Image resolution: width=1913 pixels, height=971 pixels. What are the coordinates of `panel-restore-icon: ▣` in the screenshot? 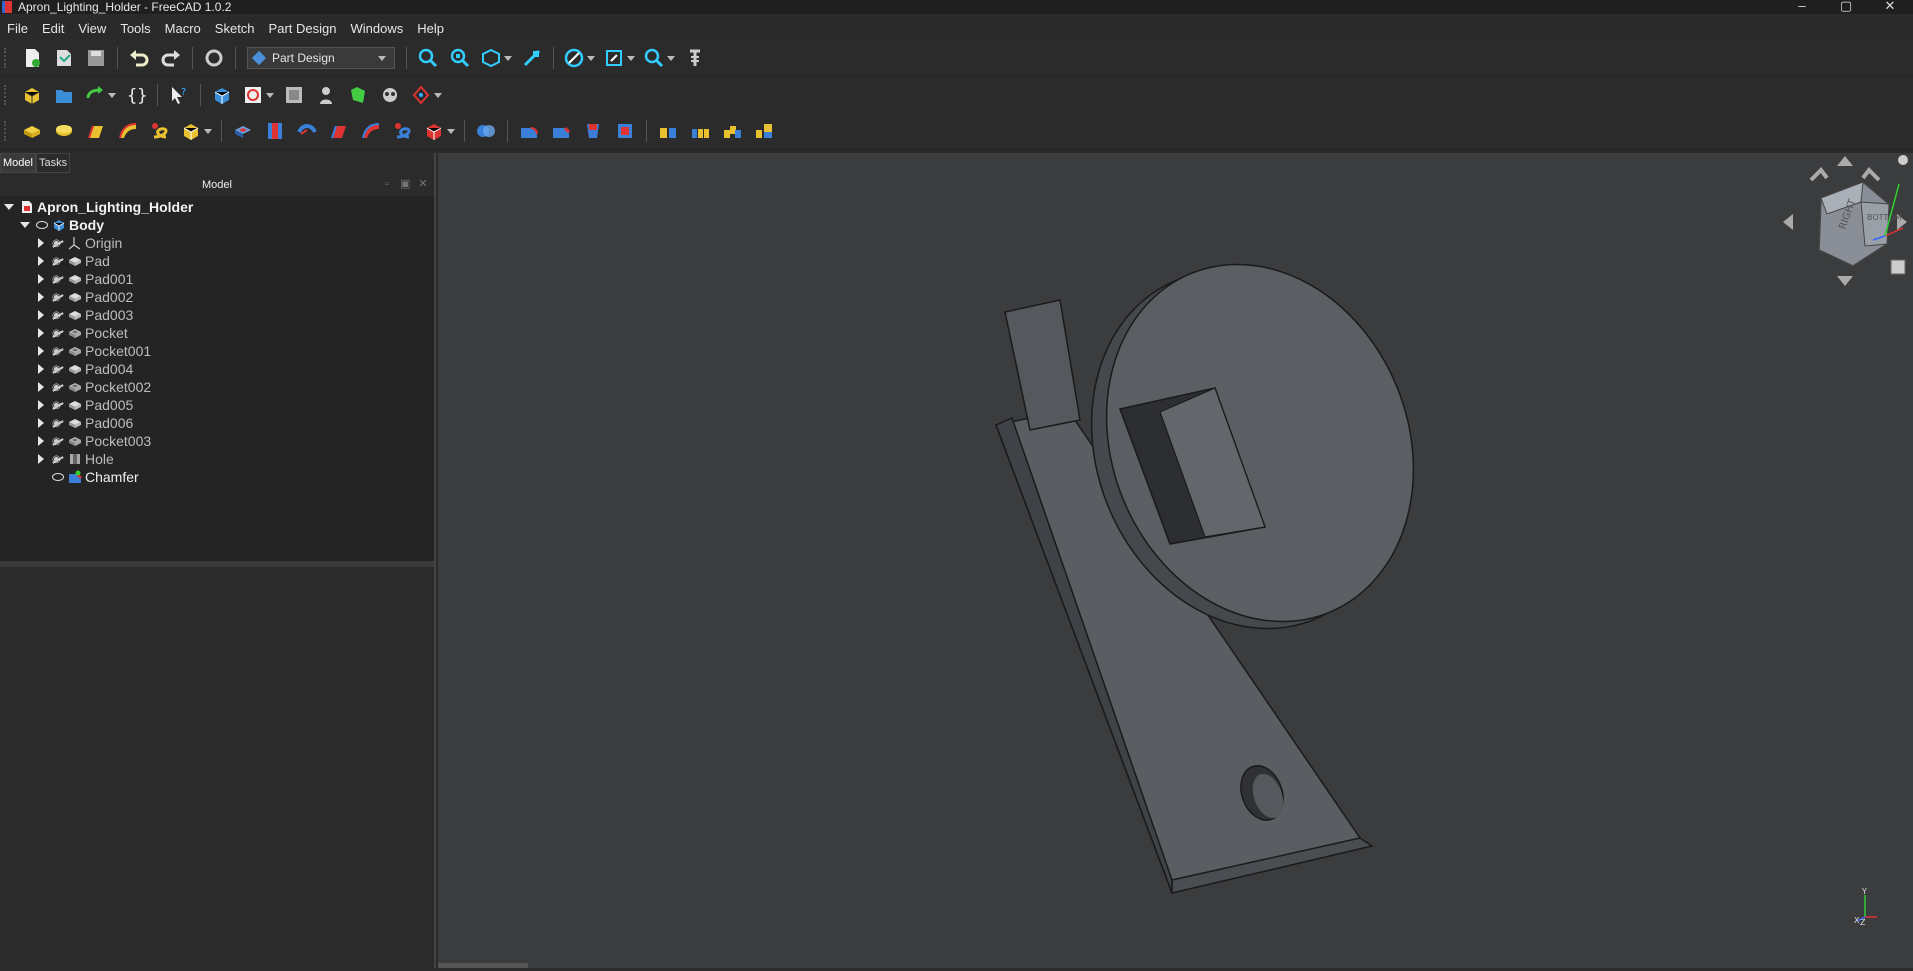 It's located at (405, 184).